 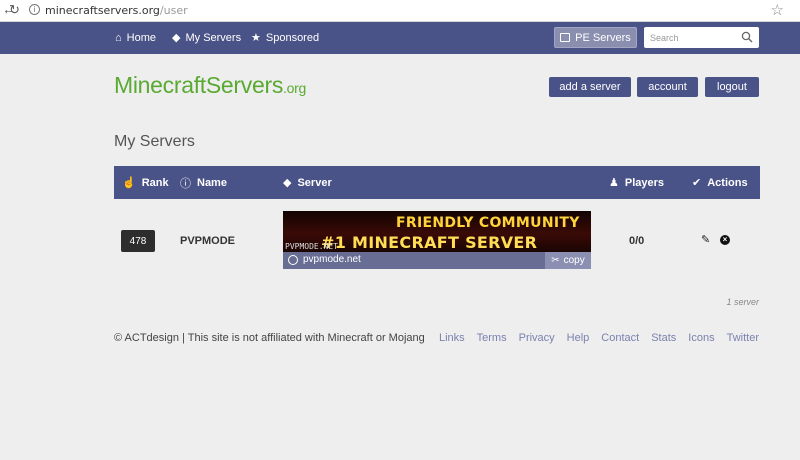 I want to click on server-name: PVPMODE, so click(x=207, y=241).